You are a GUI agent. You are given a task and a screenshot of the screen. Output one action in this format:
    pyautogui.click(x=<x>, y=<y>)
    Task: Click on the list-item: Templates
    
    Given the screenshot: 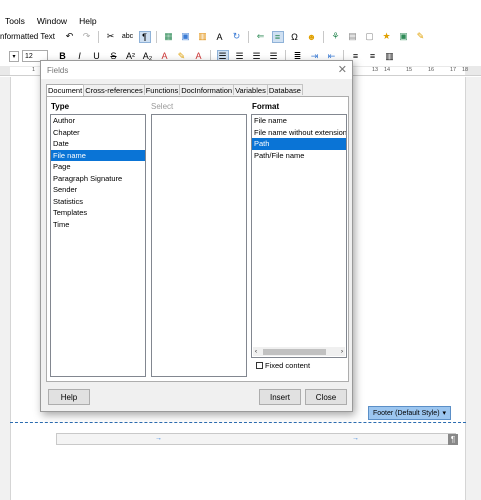 What is the action you would take?
    pyautogui.click(x=98, y=213)
    